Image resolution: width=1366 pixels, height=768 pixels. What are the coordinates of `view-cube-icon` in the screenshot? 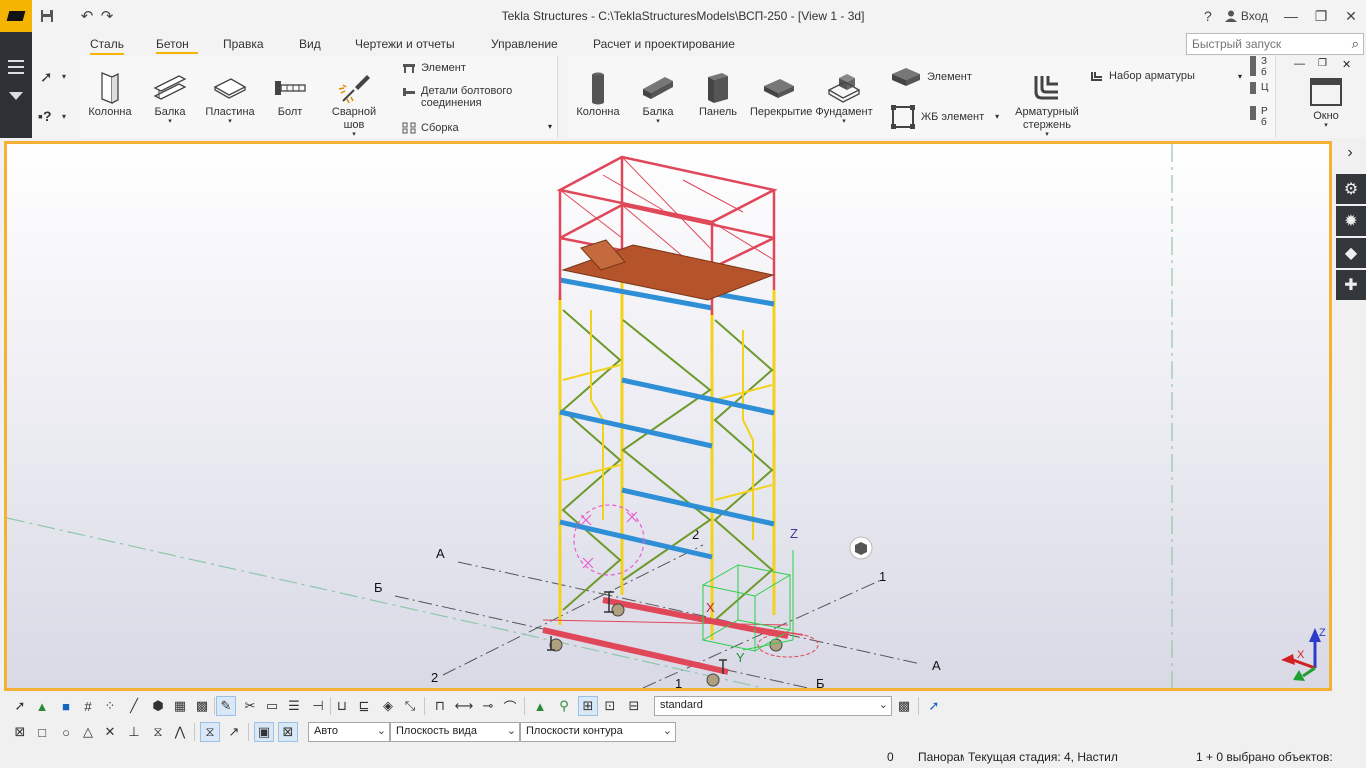 It's located at (861, 548).